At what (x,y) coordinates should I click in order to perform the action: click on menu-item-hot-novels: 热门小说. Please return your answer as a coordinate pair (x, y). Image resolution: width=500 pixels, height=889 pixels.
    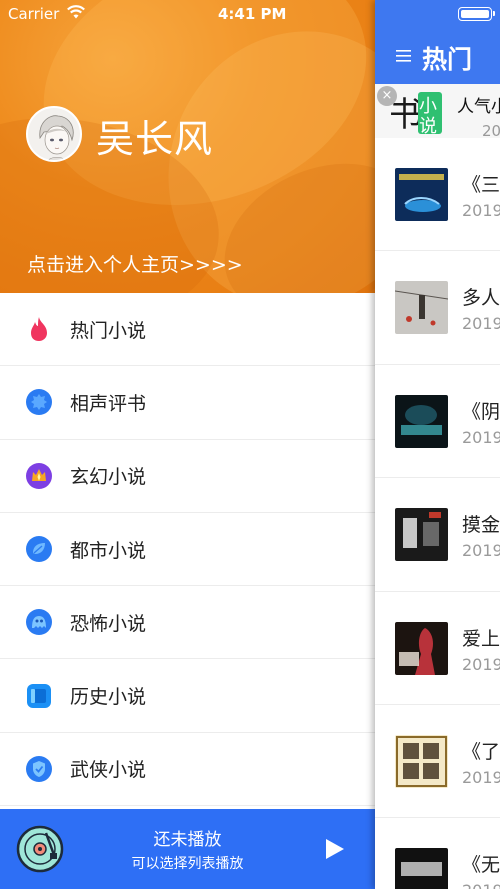
    Looking at the image, I should click on (187, 330).